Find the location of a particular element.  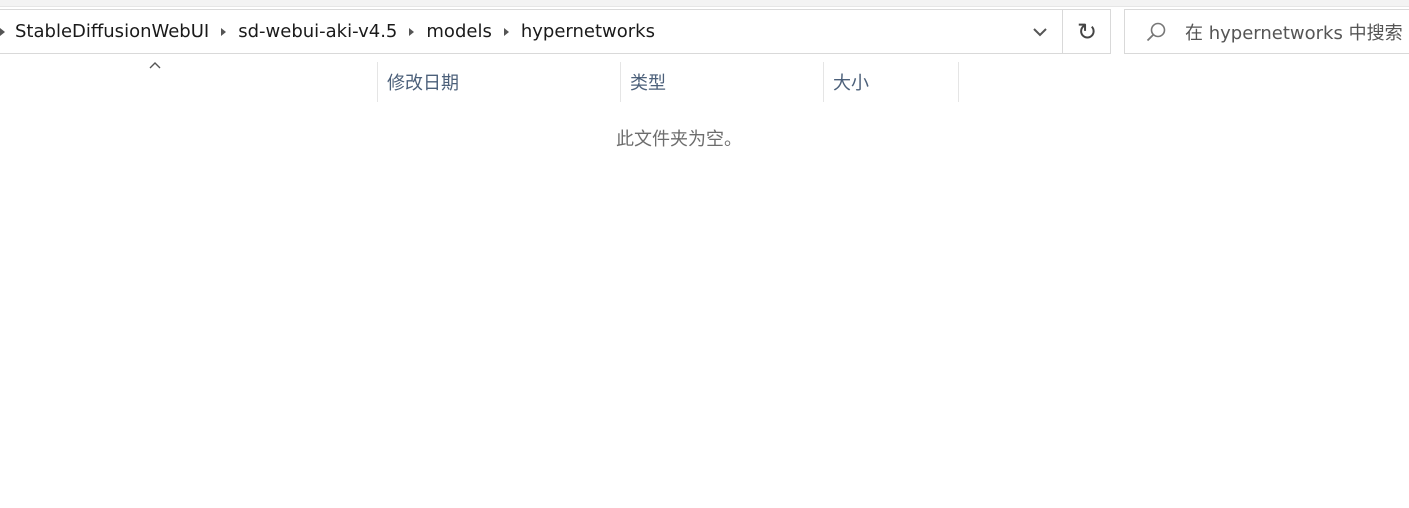

column-header-label: 类型 is located at coordinates (648, 83).